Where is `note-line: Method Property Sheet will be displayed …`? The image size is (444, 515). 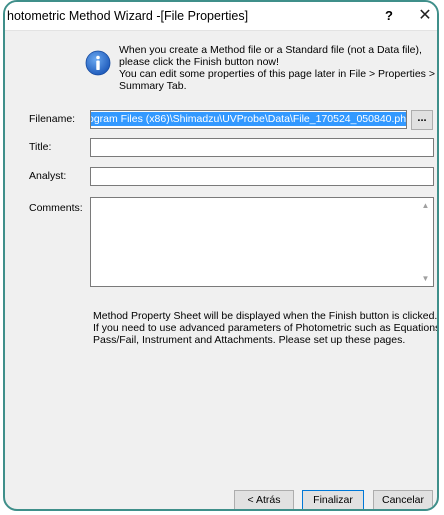 note-line: Method Property Sheet will be displayed … is located at coordinates (265, 316).